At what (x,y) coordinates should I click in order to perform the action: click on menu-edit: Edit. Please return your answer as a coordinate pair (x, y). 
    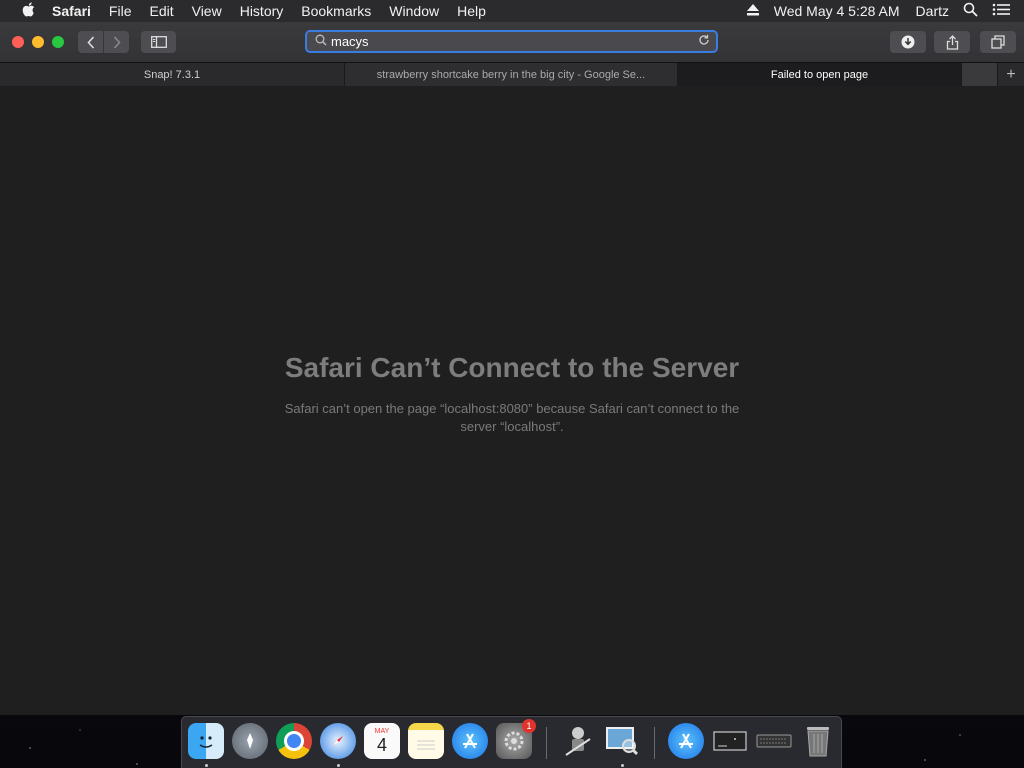
    Looking at the image, I should click on (161, 11).